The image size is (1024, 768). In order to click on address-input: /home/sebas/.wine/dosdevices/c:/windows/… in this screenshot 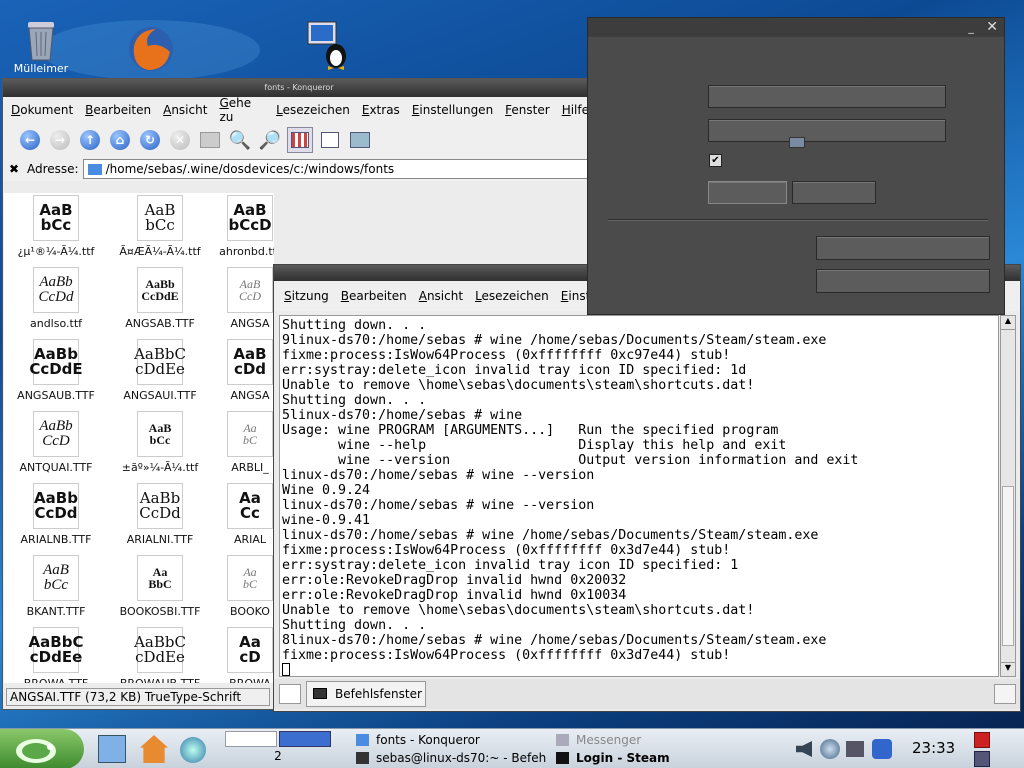, I will do `click(338, 169)`.